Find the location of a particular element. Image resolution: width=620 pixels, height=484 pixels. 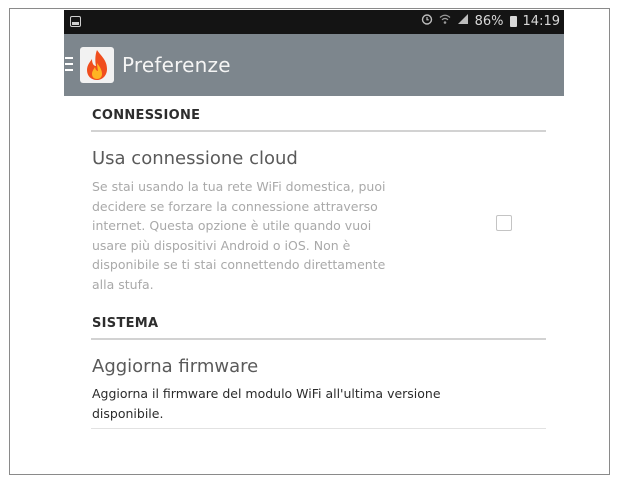

status-bar: 86% 14:19 is located at coordinates (314, 22).